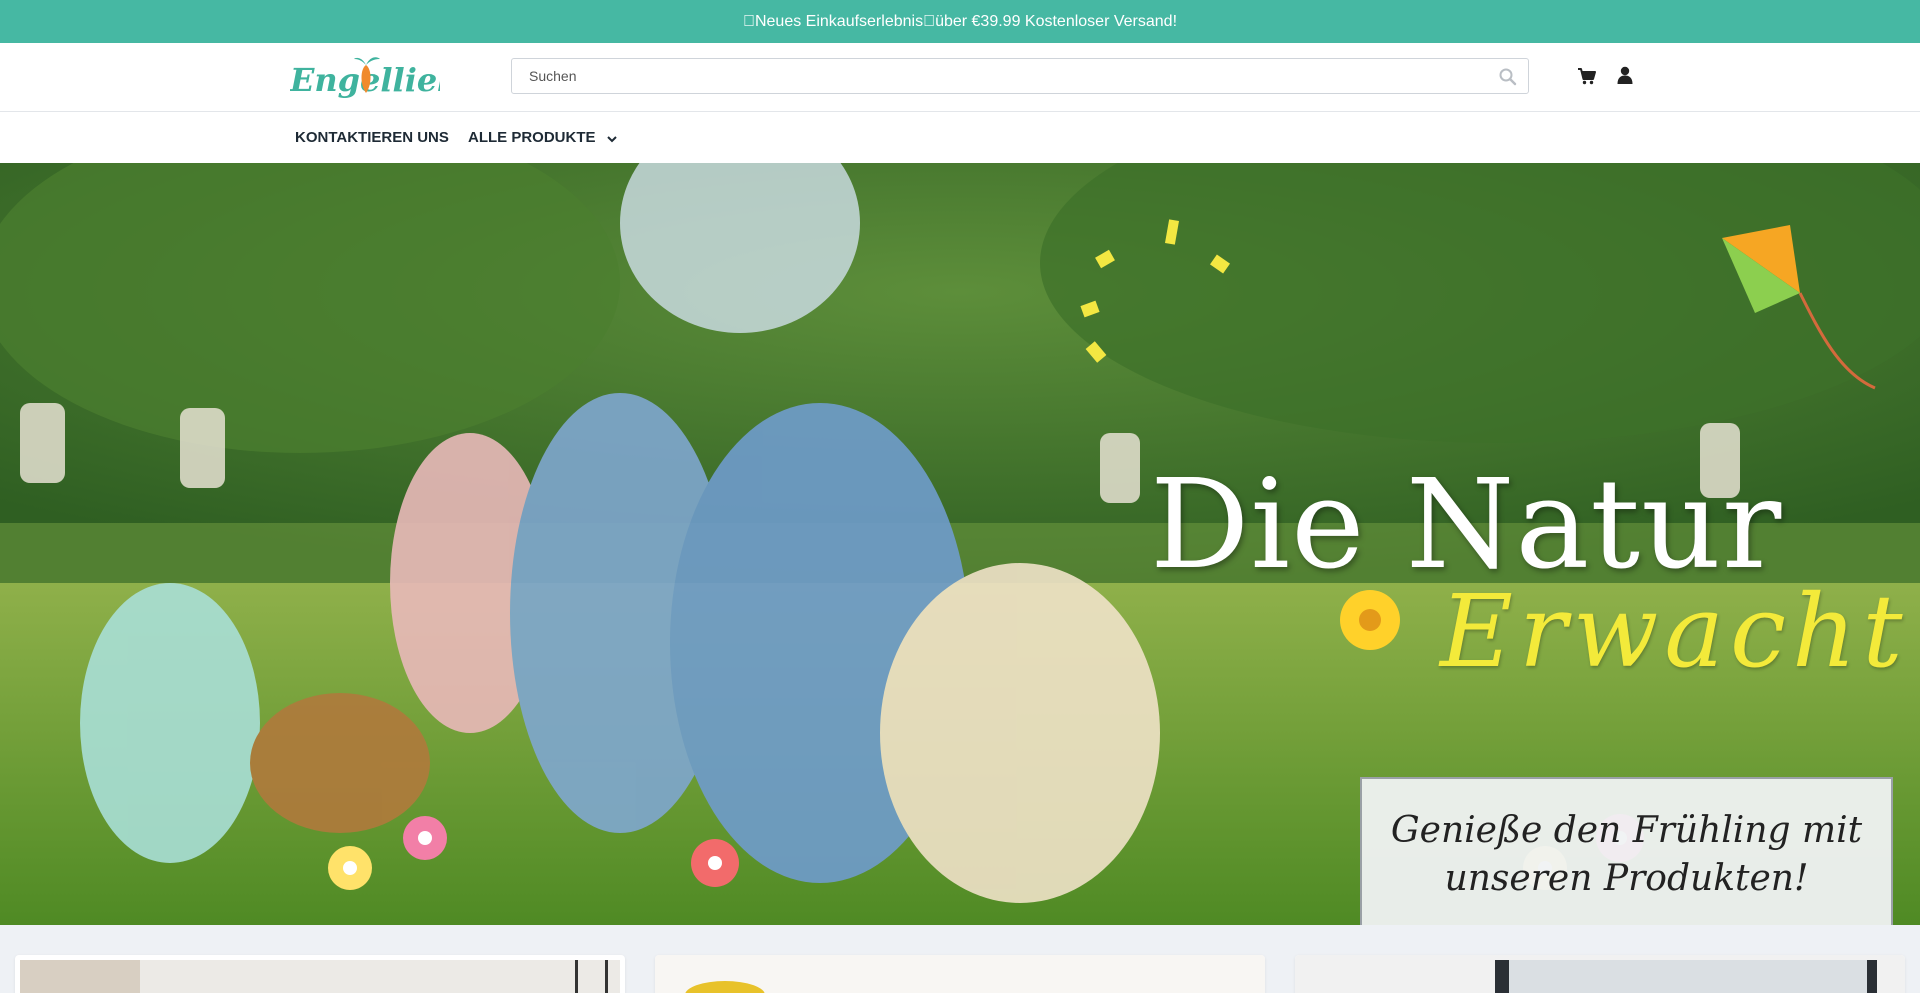 The image size is (1920, 993). What do you see at coordinates (960, 137) in the screenshot?
I see `main-nav: KONTAKTIEREN UNS ALLE PRODUKTE` at bounding box center [960, 137].